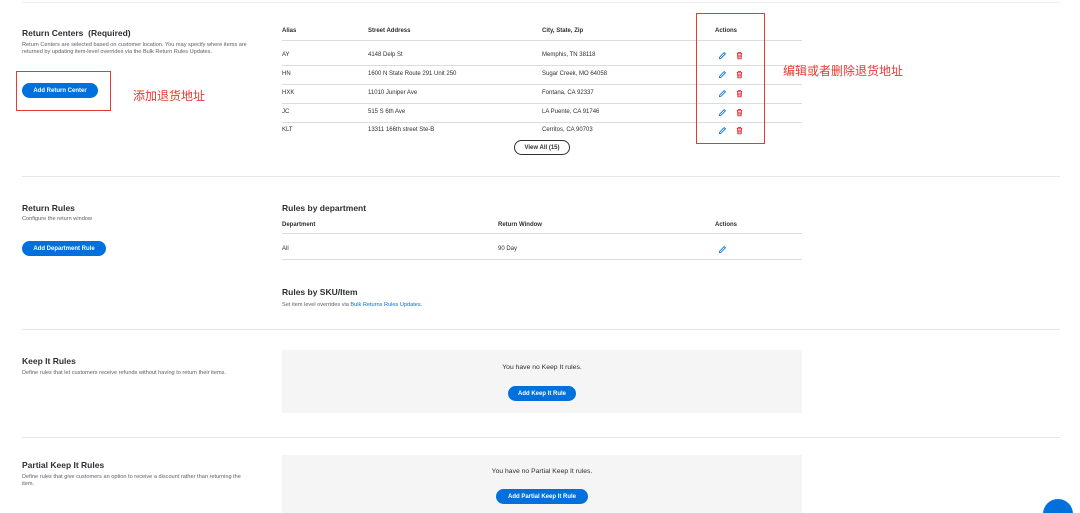 The image size is (1080, 513). Describe the element at coordinates (289, 31) in the screenshot. I see `col-alias: Alias` at that location.